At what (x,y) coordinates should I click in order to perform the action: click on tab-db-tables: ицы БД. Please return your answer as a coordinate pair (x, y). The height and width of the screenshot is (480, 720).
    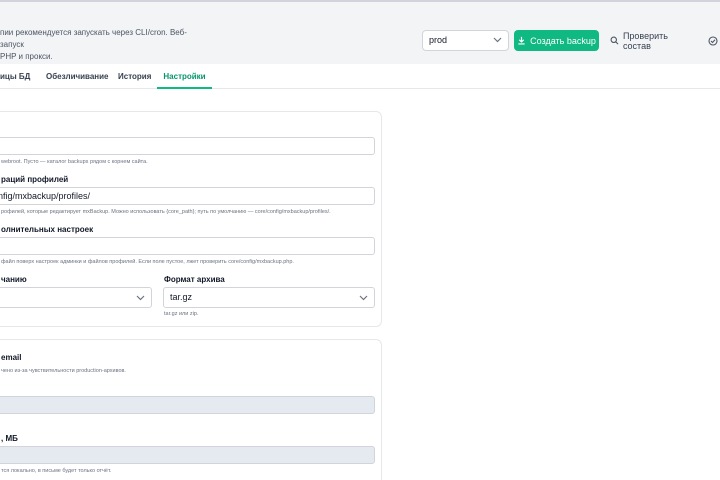
    Looking at the image, I should click on (15, 76).